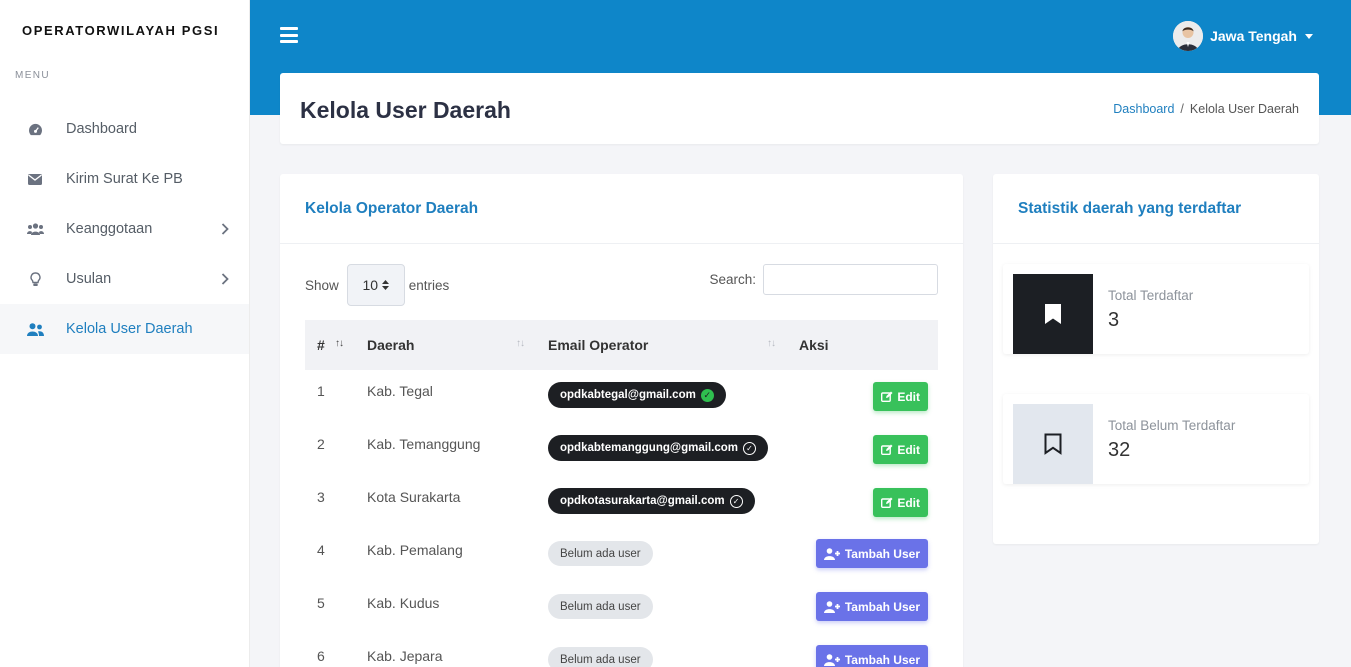  Describe the element at coordinates (403, 603) in the screenshot. I see `row-daerah: Kab. Kudus` at that location.